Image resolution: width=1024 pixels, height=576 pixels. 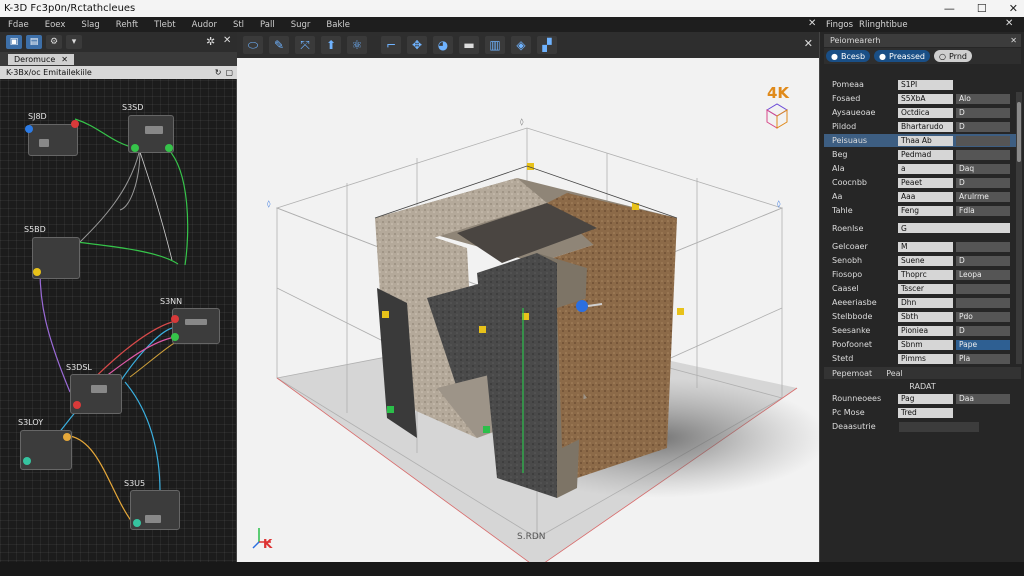 I want to click on scale-tool-icon: ⤧, so click(x=305, y=45).